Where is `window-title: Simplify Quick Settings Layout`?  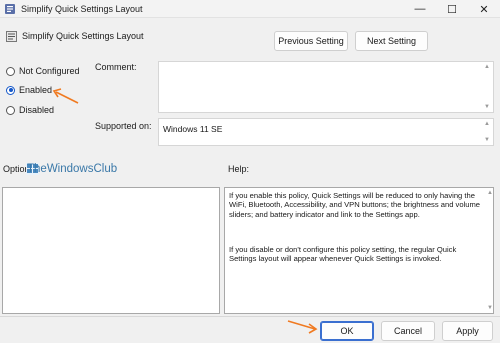
window-title: Simplify Quick Settings Layout is located at coordinates (82, 9).